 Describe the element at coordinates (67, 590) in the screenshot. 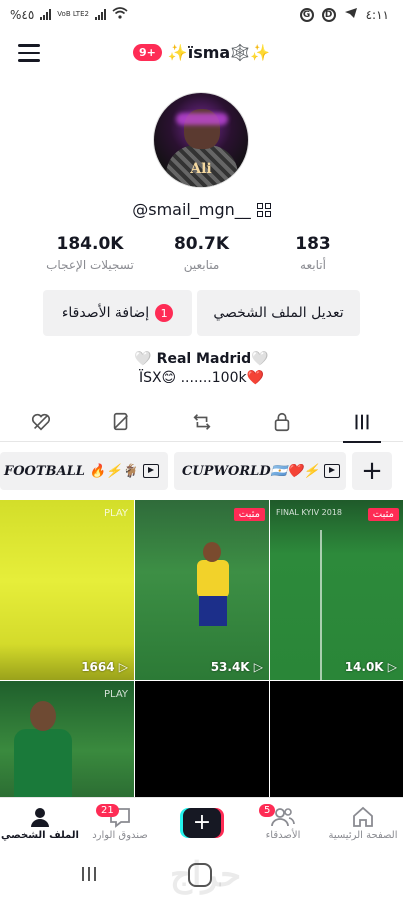

I see `video-thumbnail: PLAY 1664 ▷` at that location.